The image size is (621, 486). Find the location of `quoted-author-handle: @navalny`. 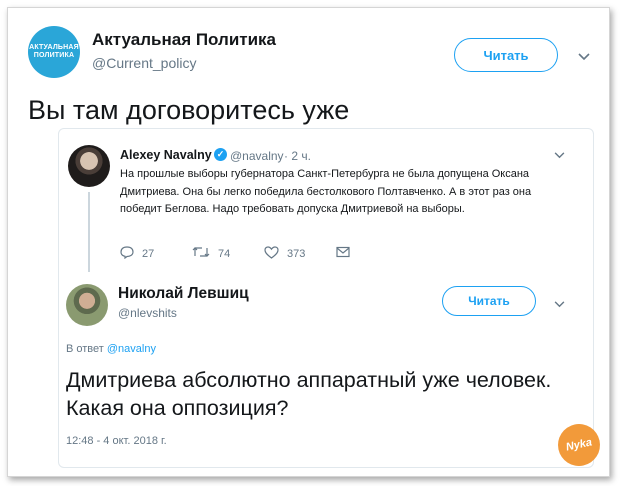

quoted-author-handle: @navalny is located at coordinates (257, 156).